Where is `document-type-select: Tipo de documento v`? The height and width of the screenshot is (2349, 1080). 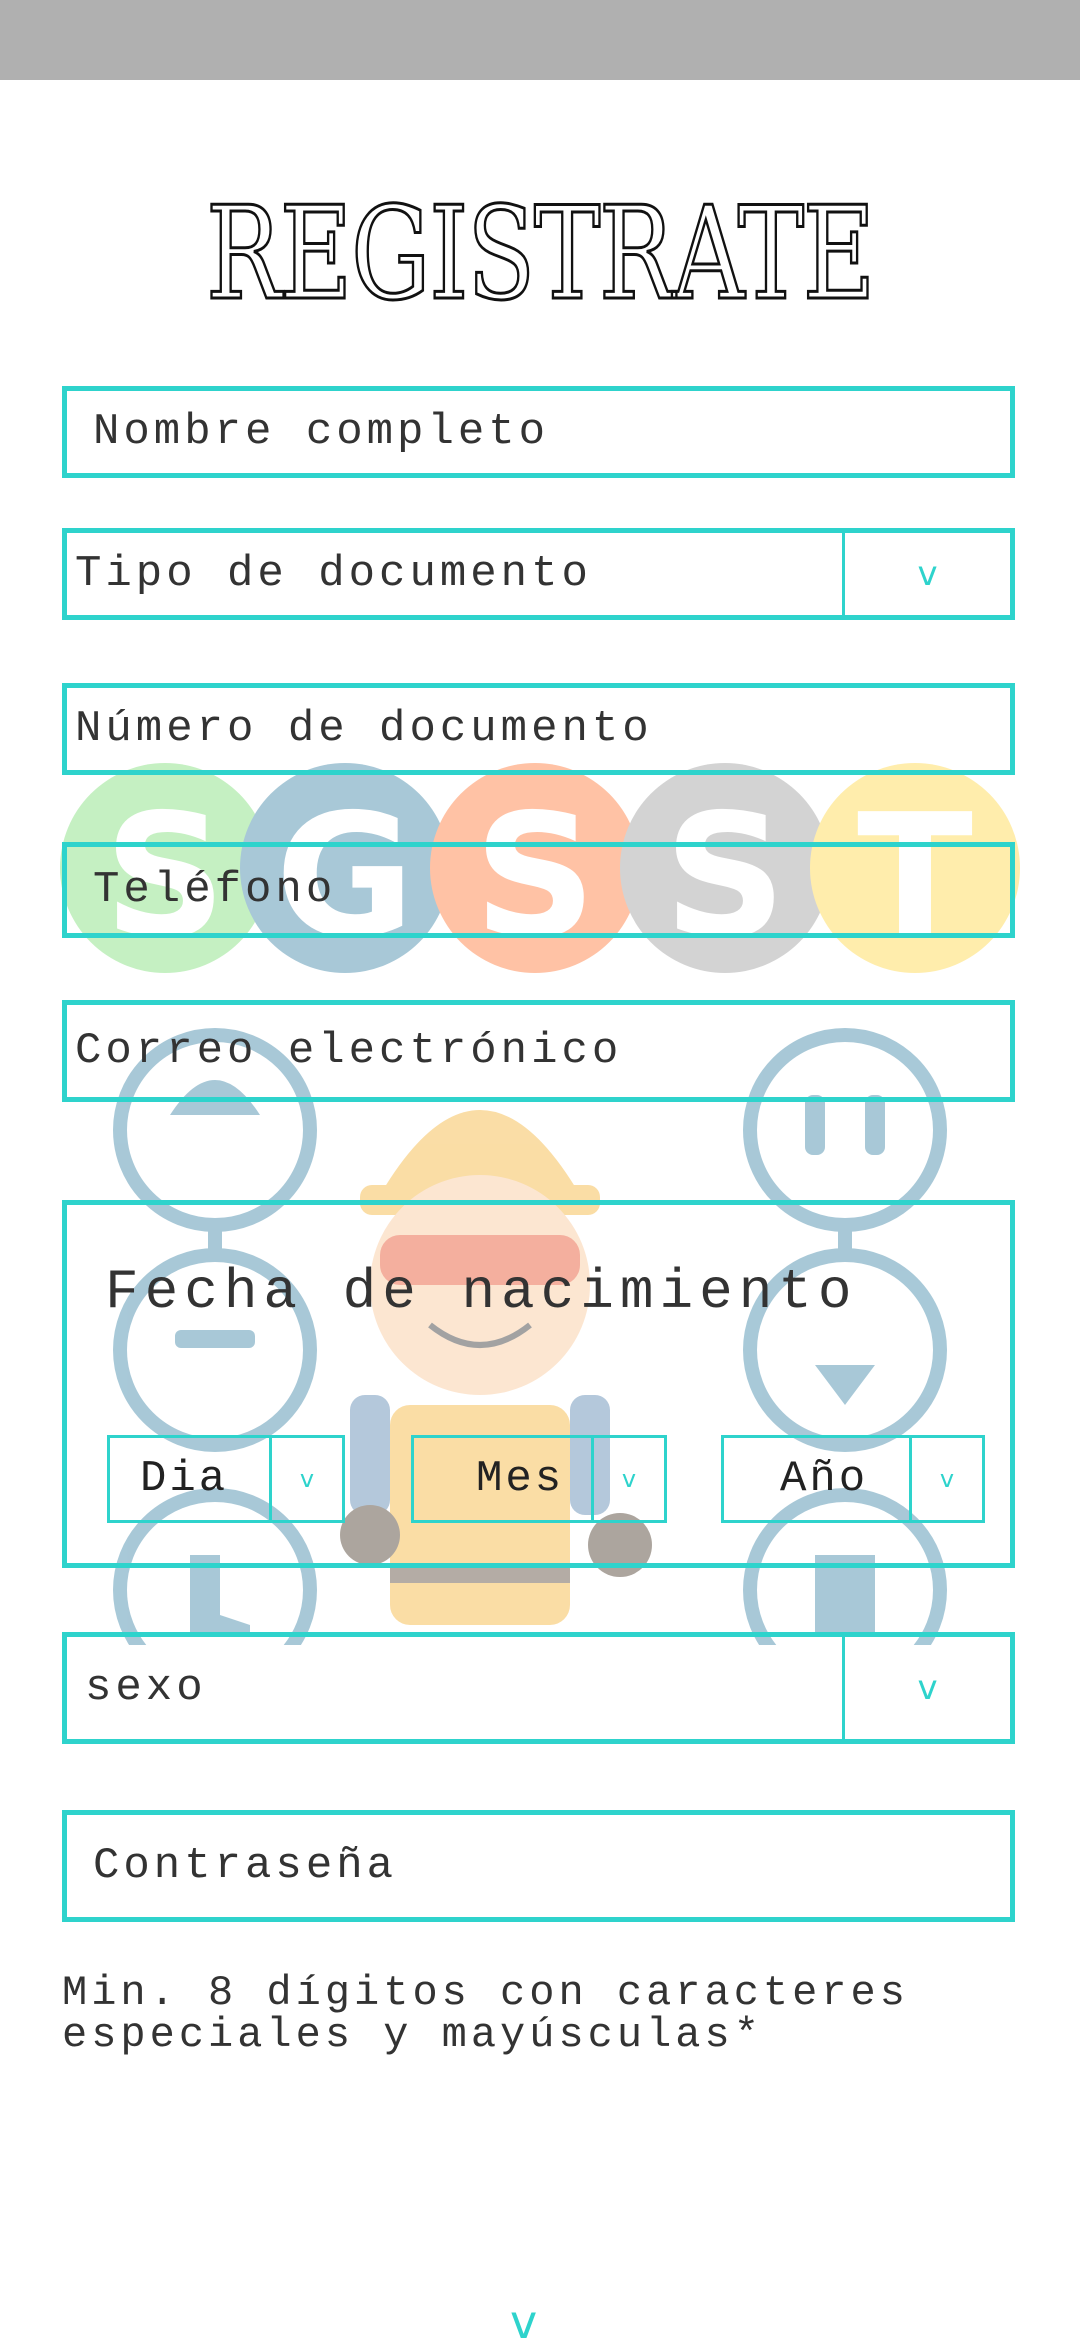 document-type-select: Tipo de documento v is located at coordinates (538, 574).